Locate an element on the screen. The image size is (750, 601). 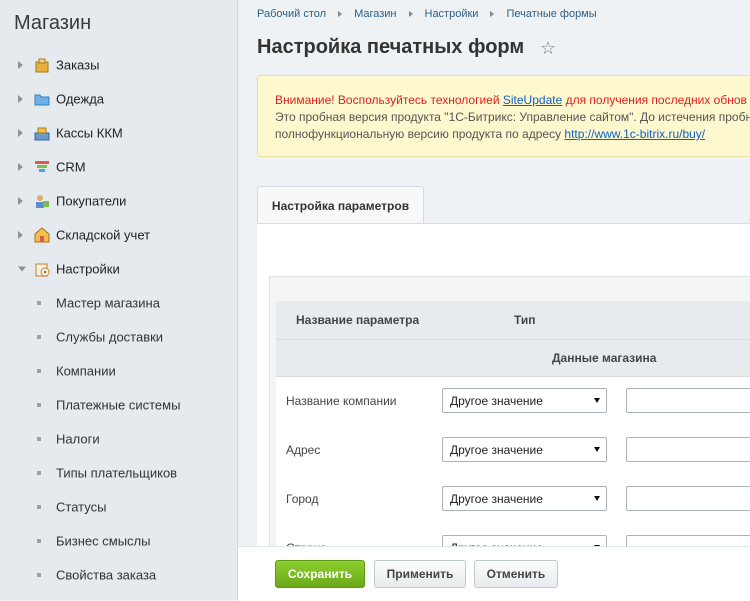
breadcrumb-item: Рабочий стол is located at coordinates (291, 14).